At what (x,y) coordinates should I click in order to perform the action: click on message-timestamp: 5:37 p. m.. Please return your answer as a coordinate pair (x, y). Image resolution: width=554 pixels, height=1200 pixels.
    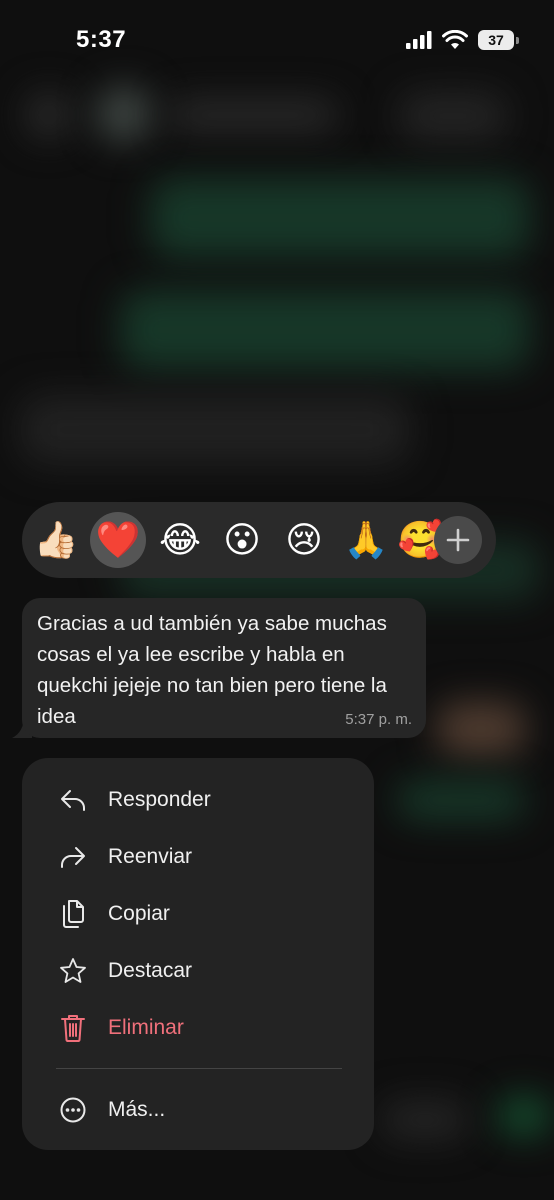
    Looking at the image, I should click on (378, 719).